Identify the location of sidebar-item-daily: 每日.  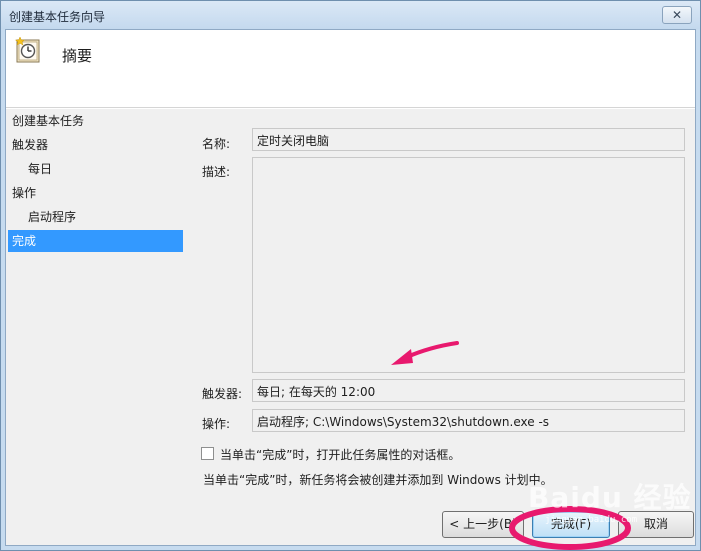
(95, 169).